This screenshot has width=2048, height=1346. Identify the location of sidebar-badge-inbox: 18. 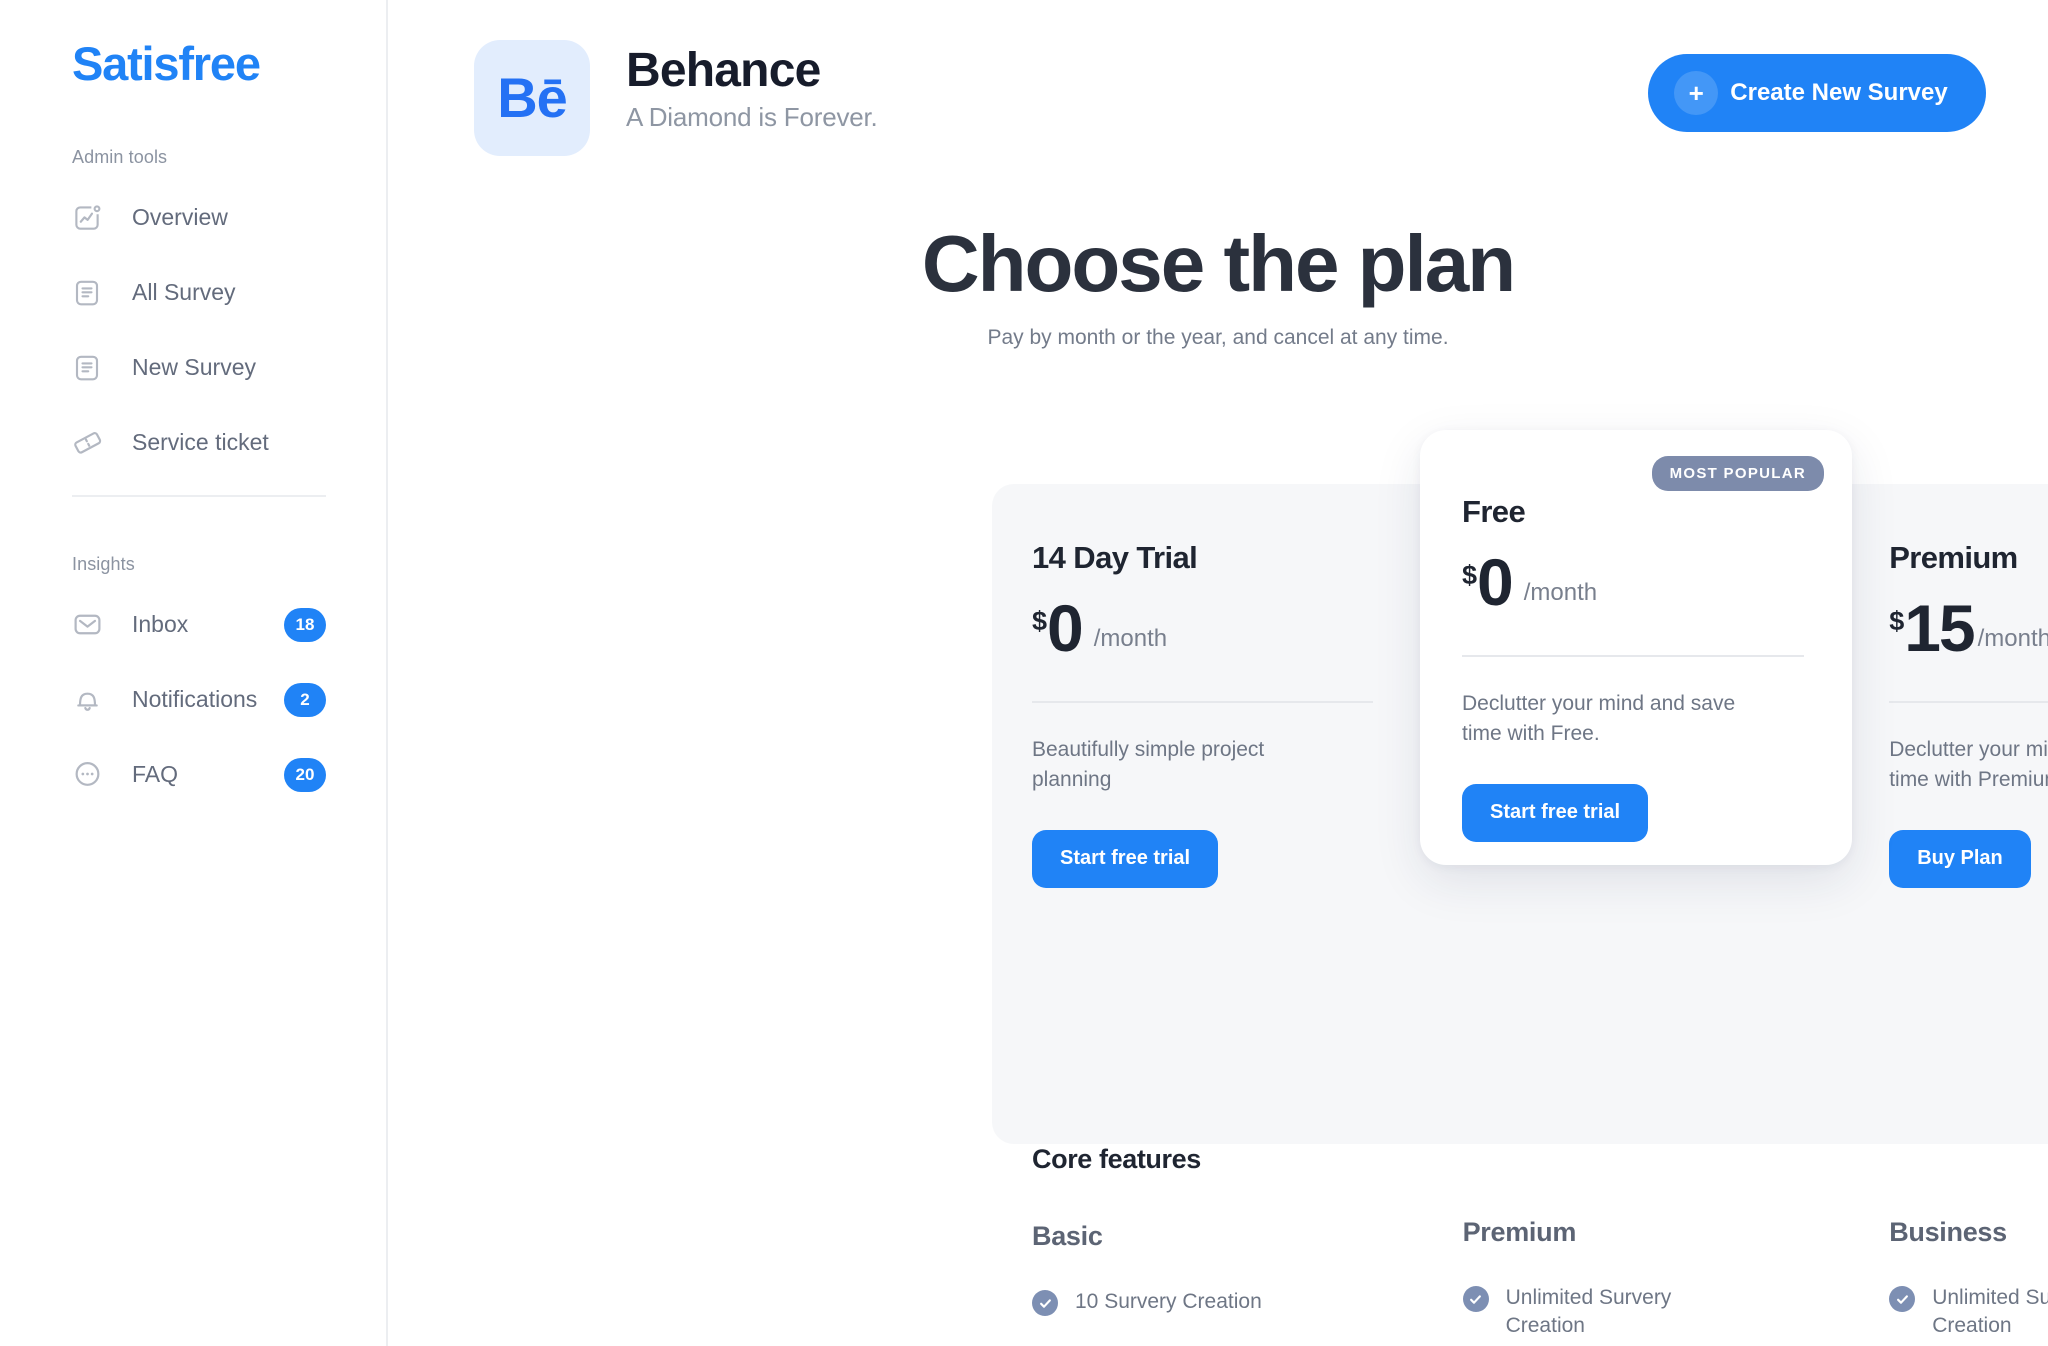
(305, 624).